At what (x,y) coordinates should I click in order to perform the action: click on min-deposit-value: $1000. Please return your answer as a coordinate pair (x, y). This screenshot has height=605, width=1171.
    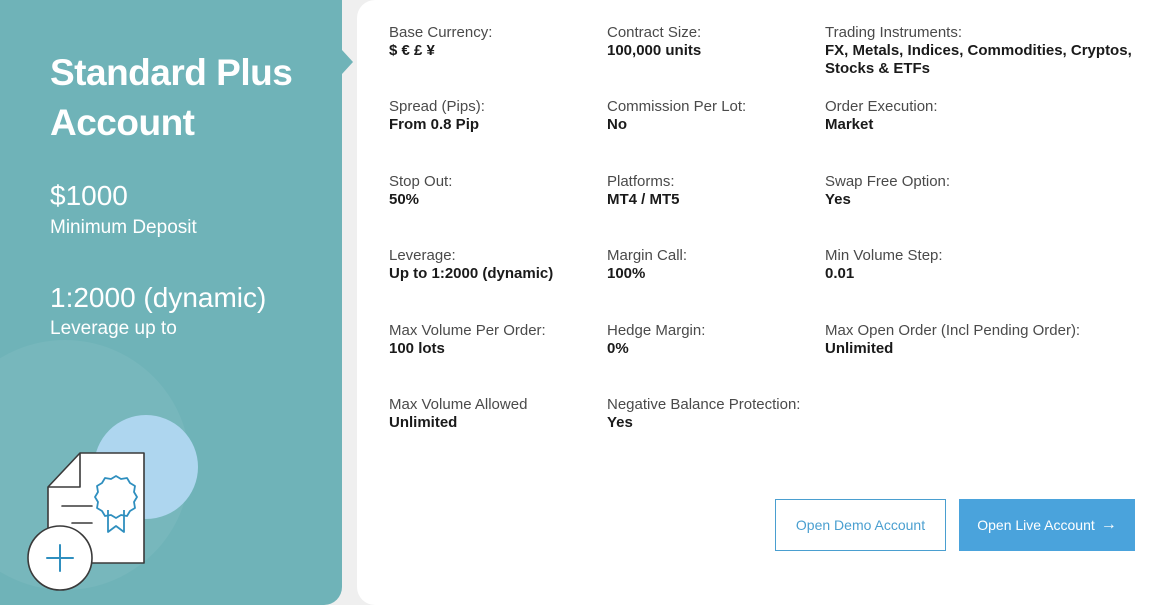
    Looking at the image, I should click on (89, 195).